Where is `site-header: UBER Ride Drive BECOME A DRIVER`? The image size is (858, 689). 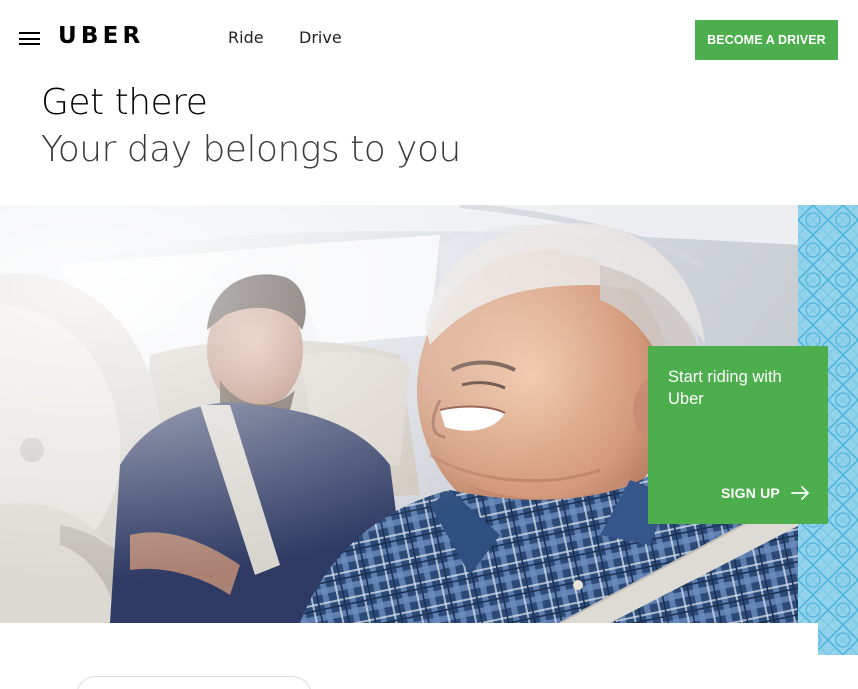 site-header: UBER Ride Drive BECOME A DRIVER is located at coordinates (429, 39).